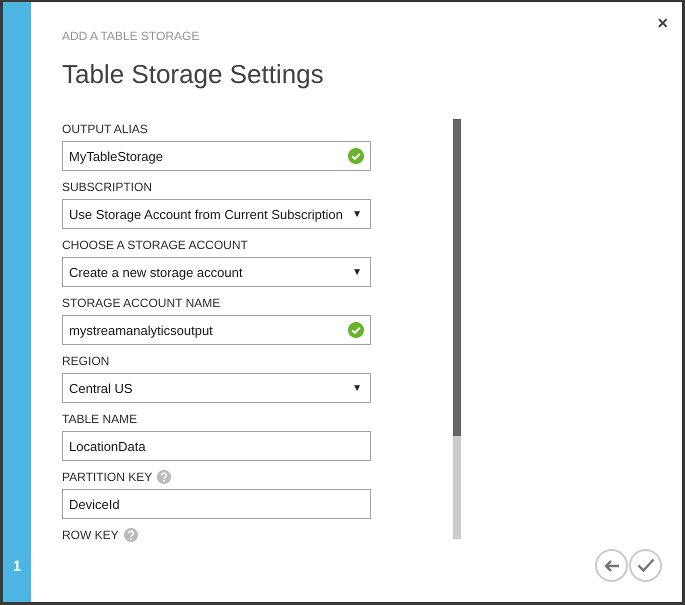 This screenshot has width=685, height=605. Describe the element at coordinates (457, 277) in the screenshot. I see `scrollbar-thumb` at that location.